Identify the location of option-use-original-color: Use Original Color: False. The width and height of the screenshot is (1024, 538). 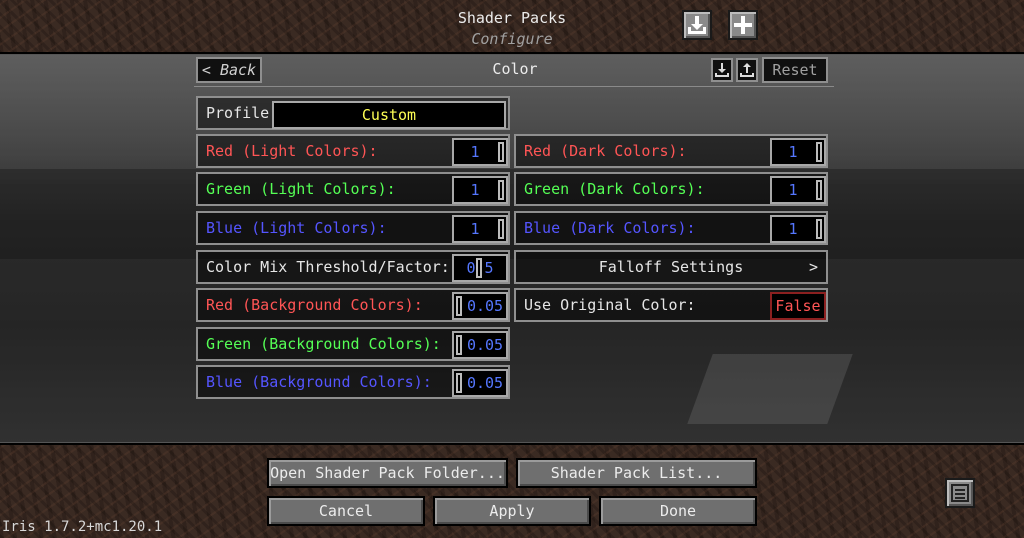
(671, 305).